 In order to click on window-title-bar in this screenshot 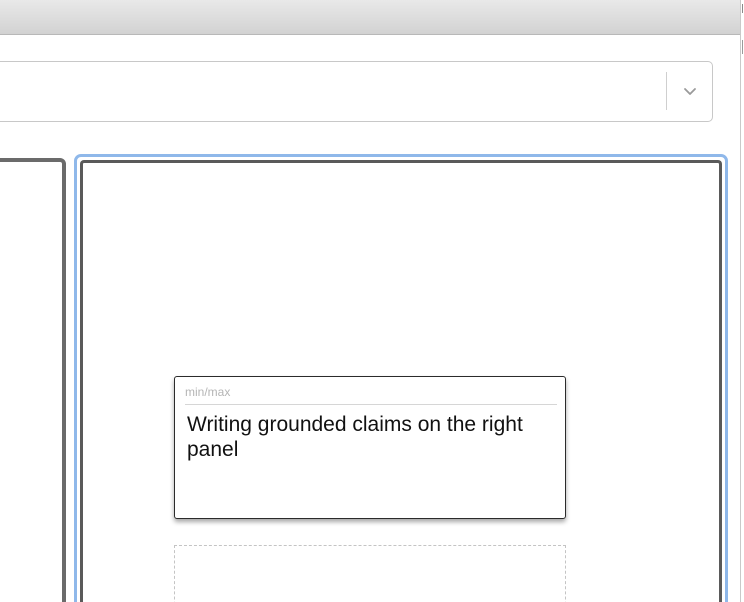, I will do `click(370, 17)`.